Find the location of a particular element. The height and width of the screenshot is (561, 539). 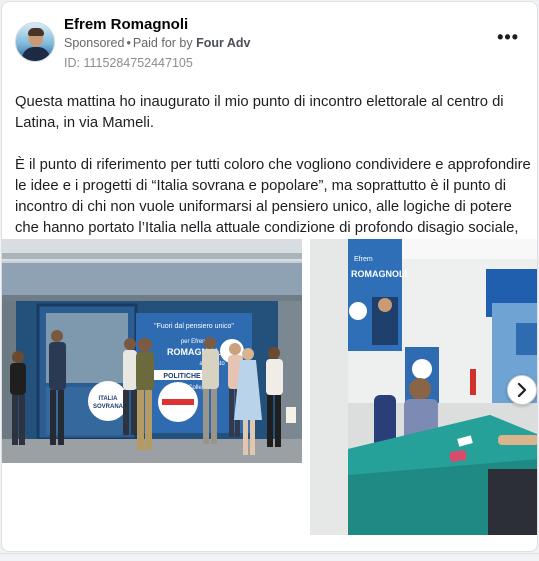

banner-first-name: Efrem is located at coordinates (363, 259).